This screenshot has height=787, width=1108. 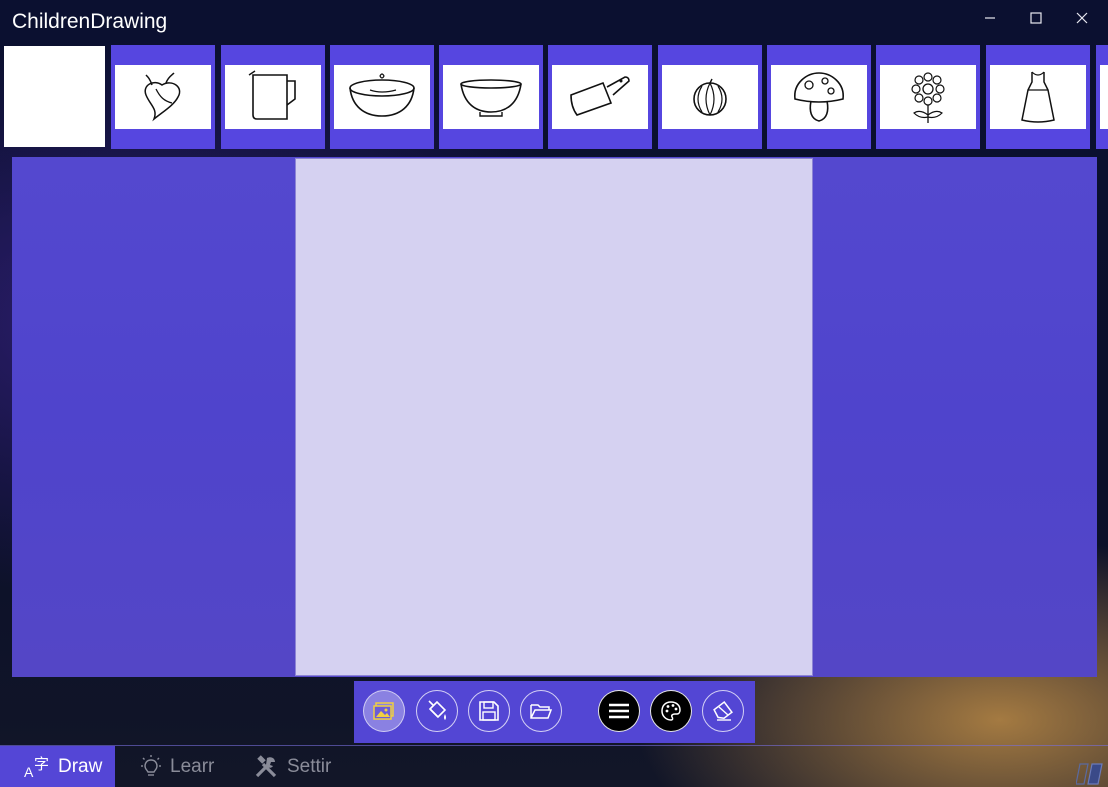 What do you see at coordinates (554, 22) in the screenshot?
I see `title-bar: ChildrenDrawing` at bounding box center [554, 22].